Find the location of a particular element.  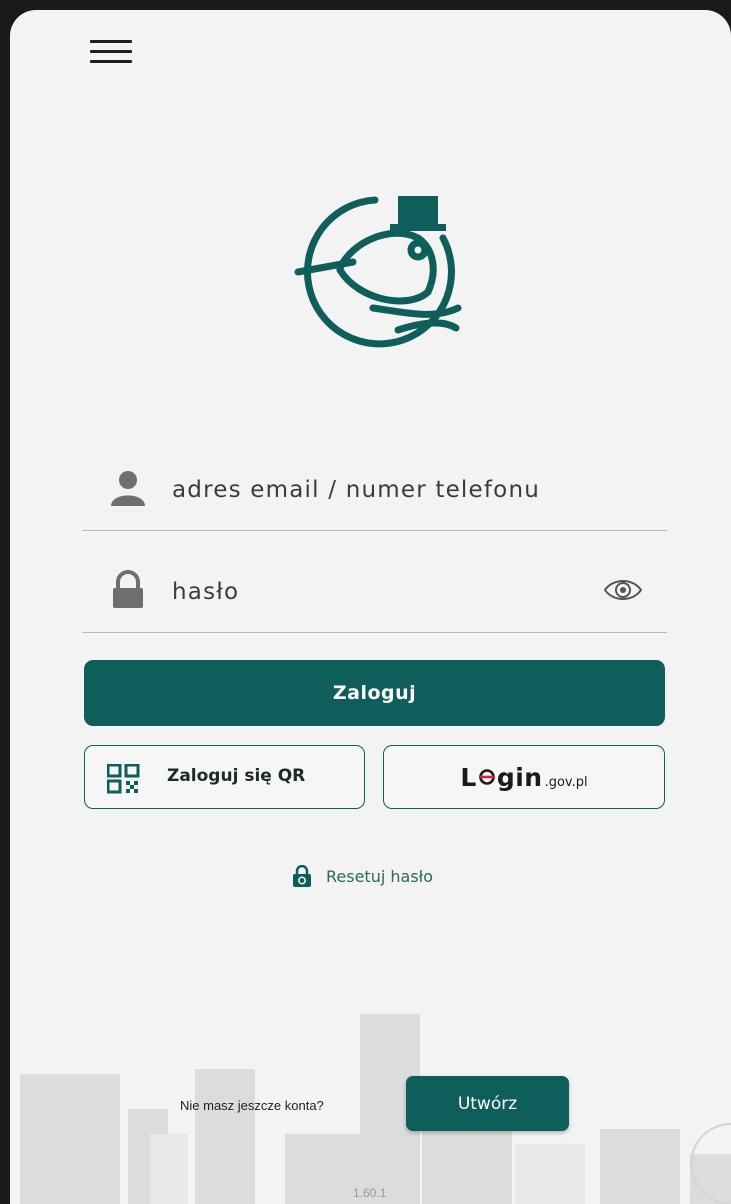

login-gov-button: L gin .gov.pl is located at coordinates (524, 777).